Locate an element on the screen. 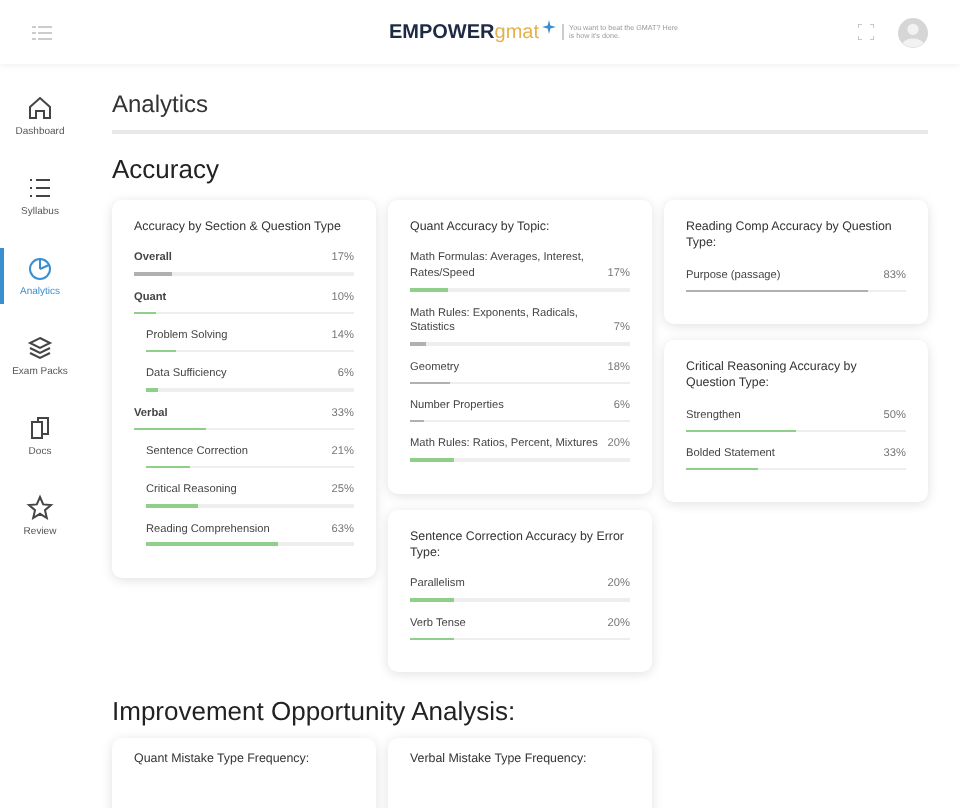  logo-star-icon is located at coordinates (548, 26).